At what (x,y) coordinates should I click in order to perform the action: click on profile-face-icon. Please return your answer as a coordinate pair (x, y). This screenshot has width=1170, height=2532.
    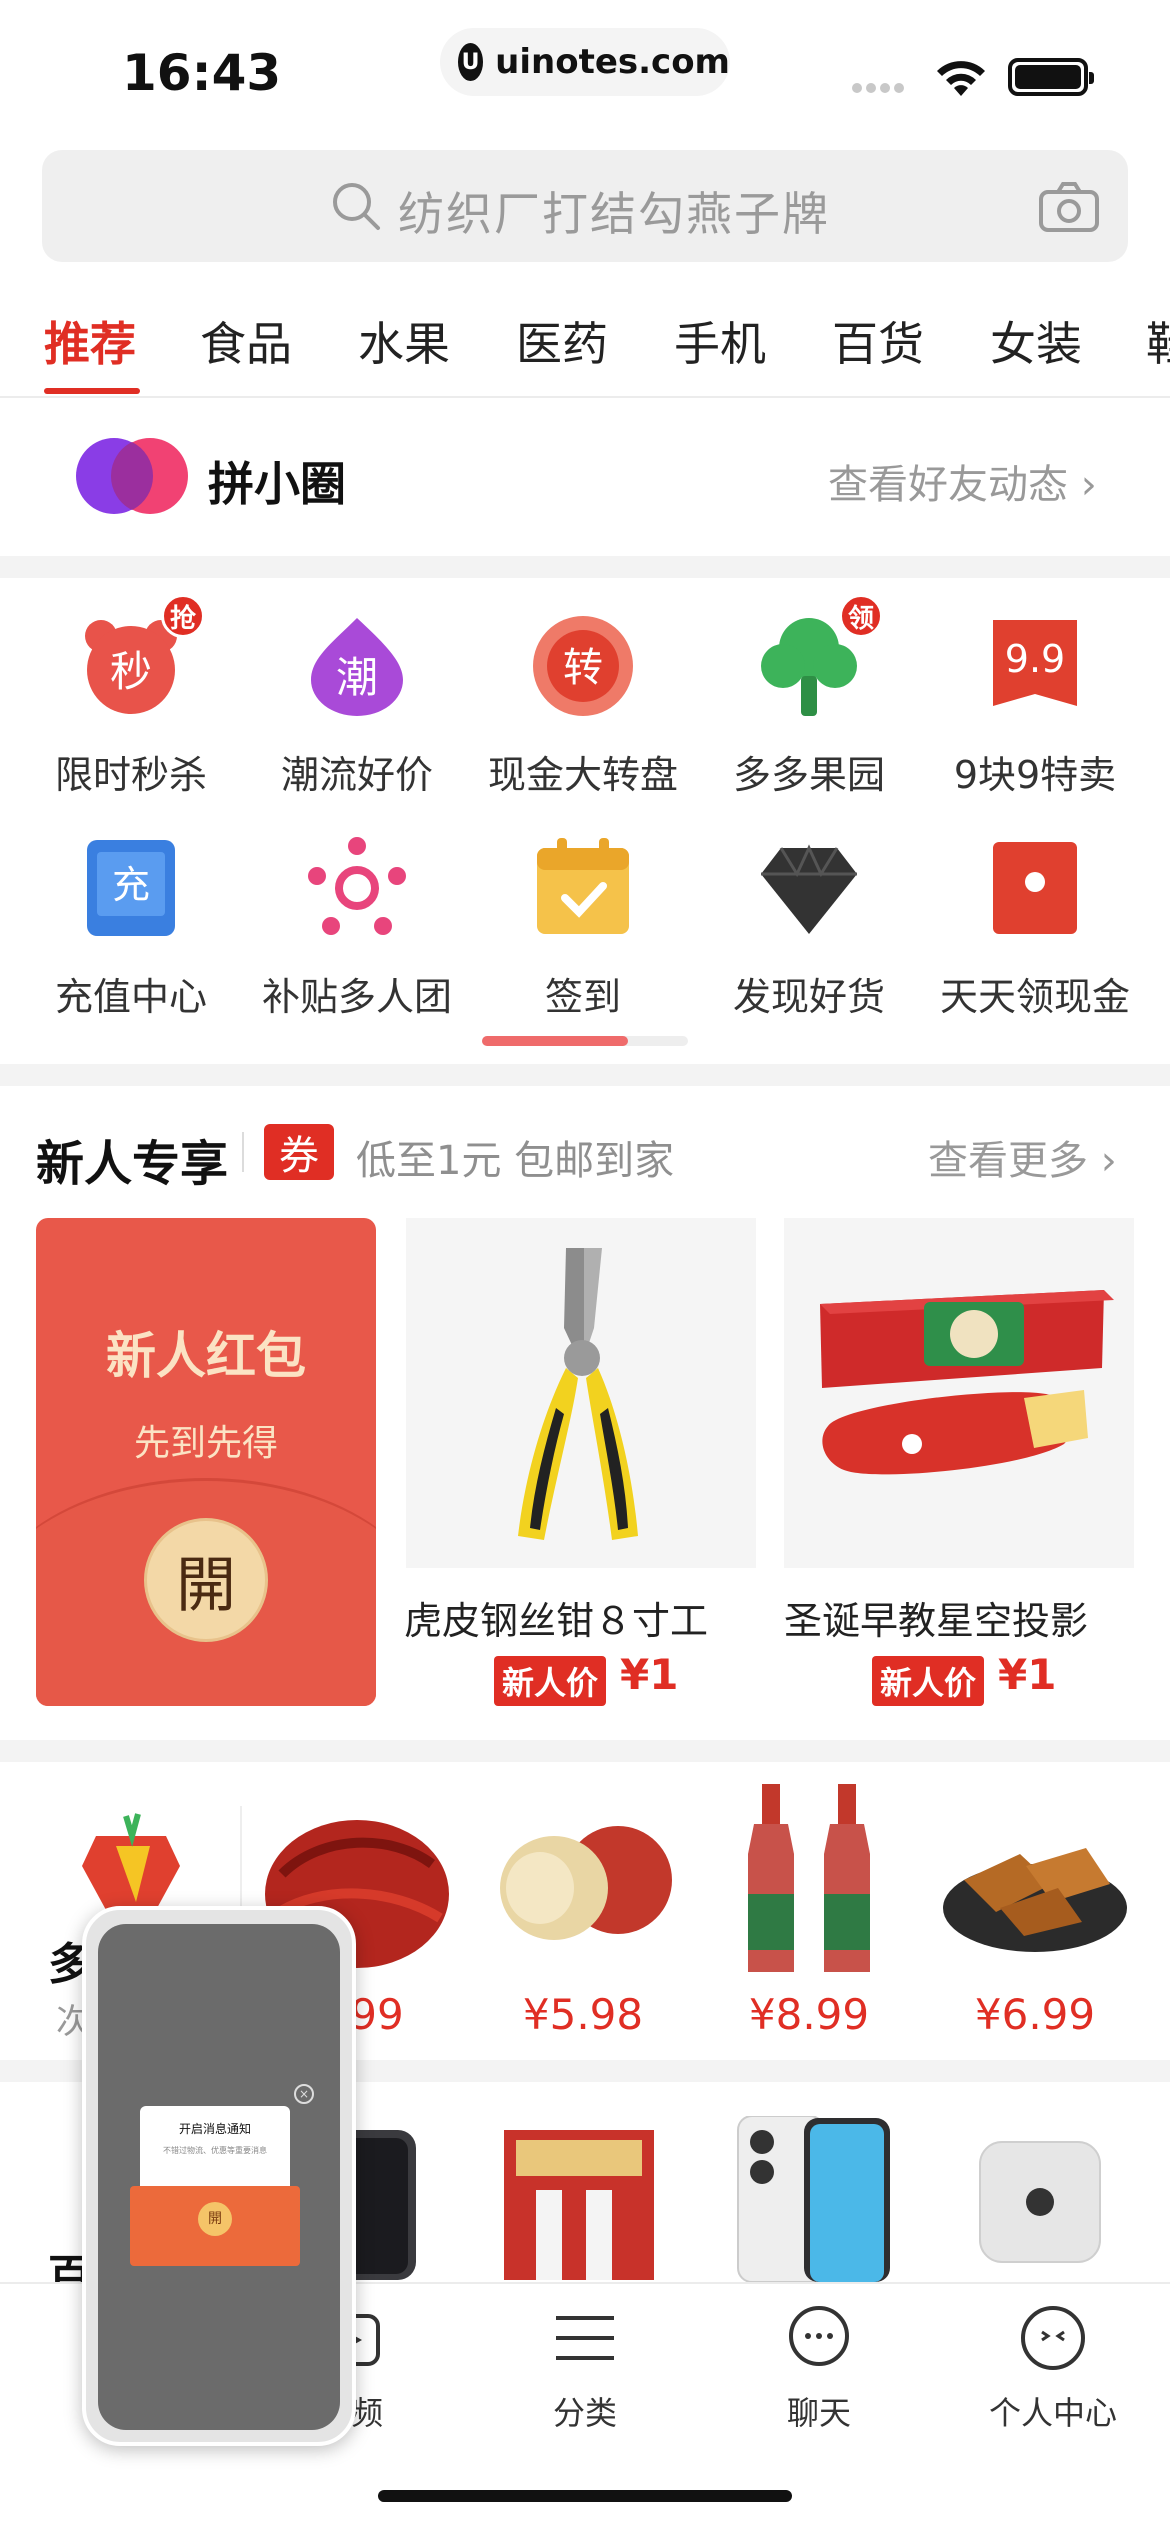
    Looking at the image, I should click on (1053, 2338).